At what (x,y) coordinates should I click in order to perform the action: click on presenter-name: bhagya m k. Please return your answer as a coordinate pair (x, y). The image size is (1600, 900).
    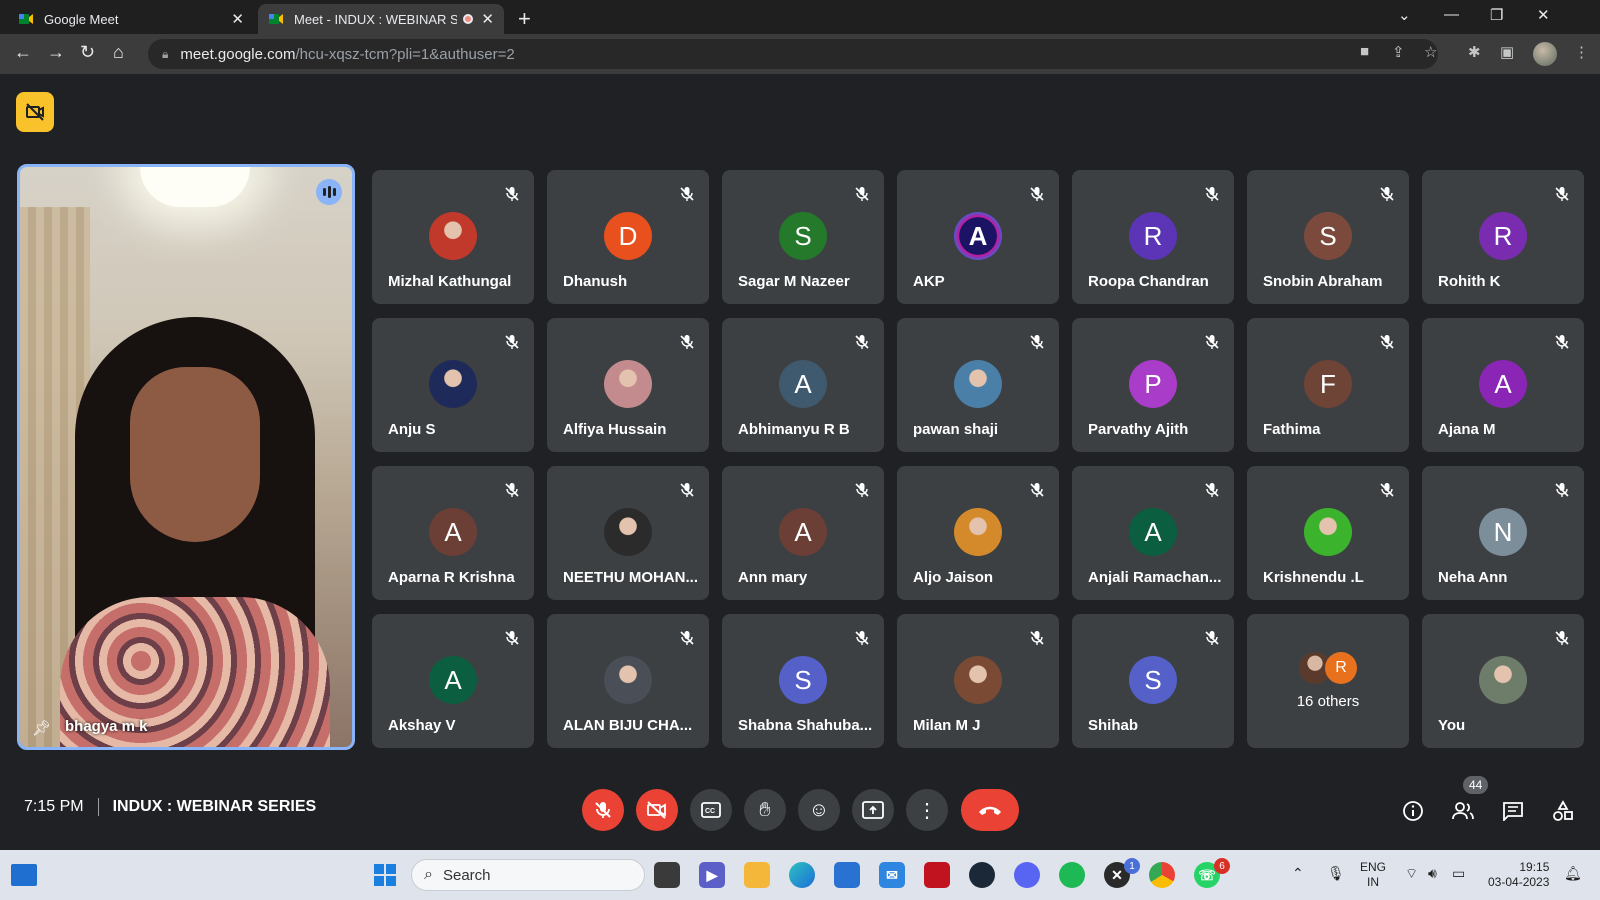
    Looking at the image, I should click on (106, 726).